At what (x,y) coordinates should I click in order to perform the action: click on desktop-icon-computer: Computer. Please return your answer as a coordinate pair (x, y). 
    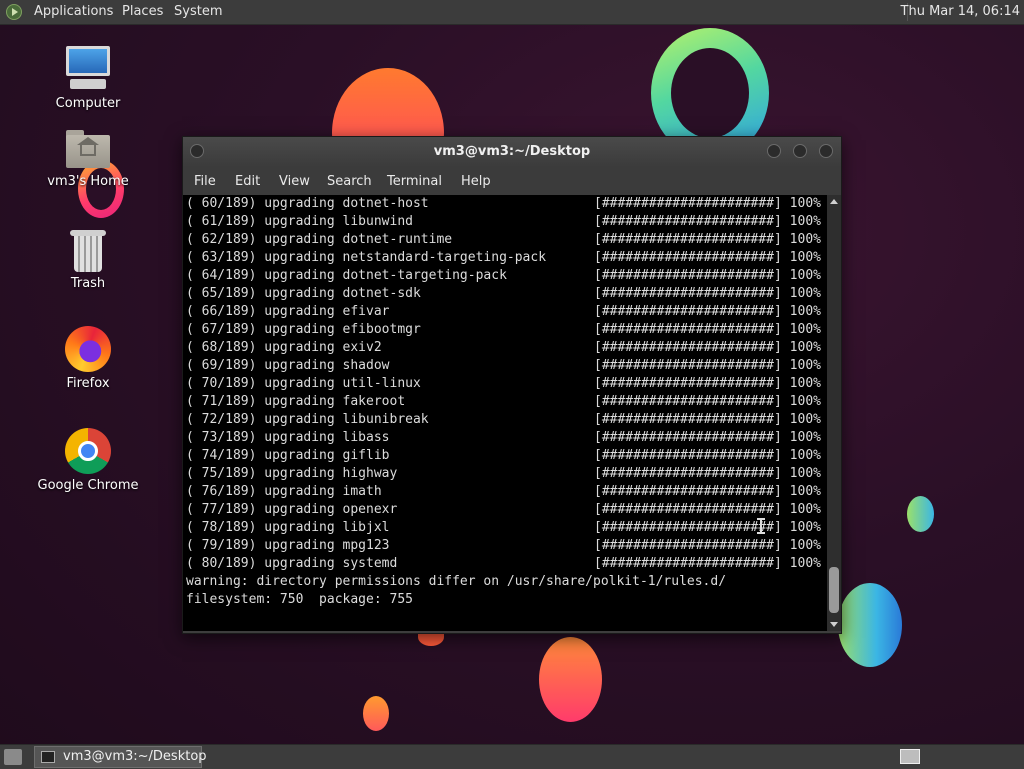
    Looking at the image, I should click on (88, 78).